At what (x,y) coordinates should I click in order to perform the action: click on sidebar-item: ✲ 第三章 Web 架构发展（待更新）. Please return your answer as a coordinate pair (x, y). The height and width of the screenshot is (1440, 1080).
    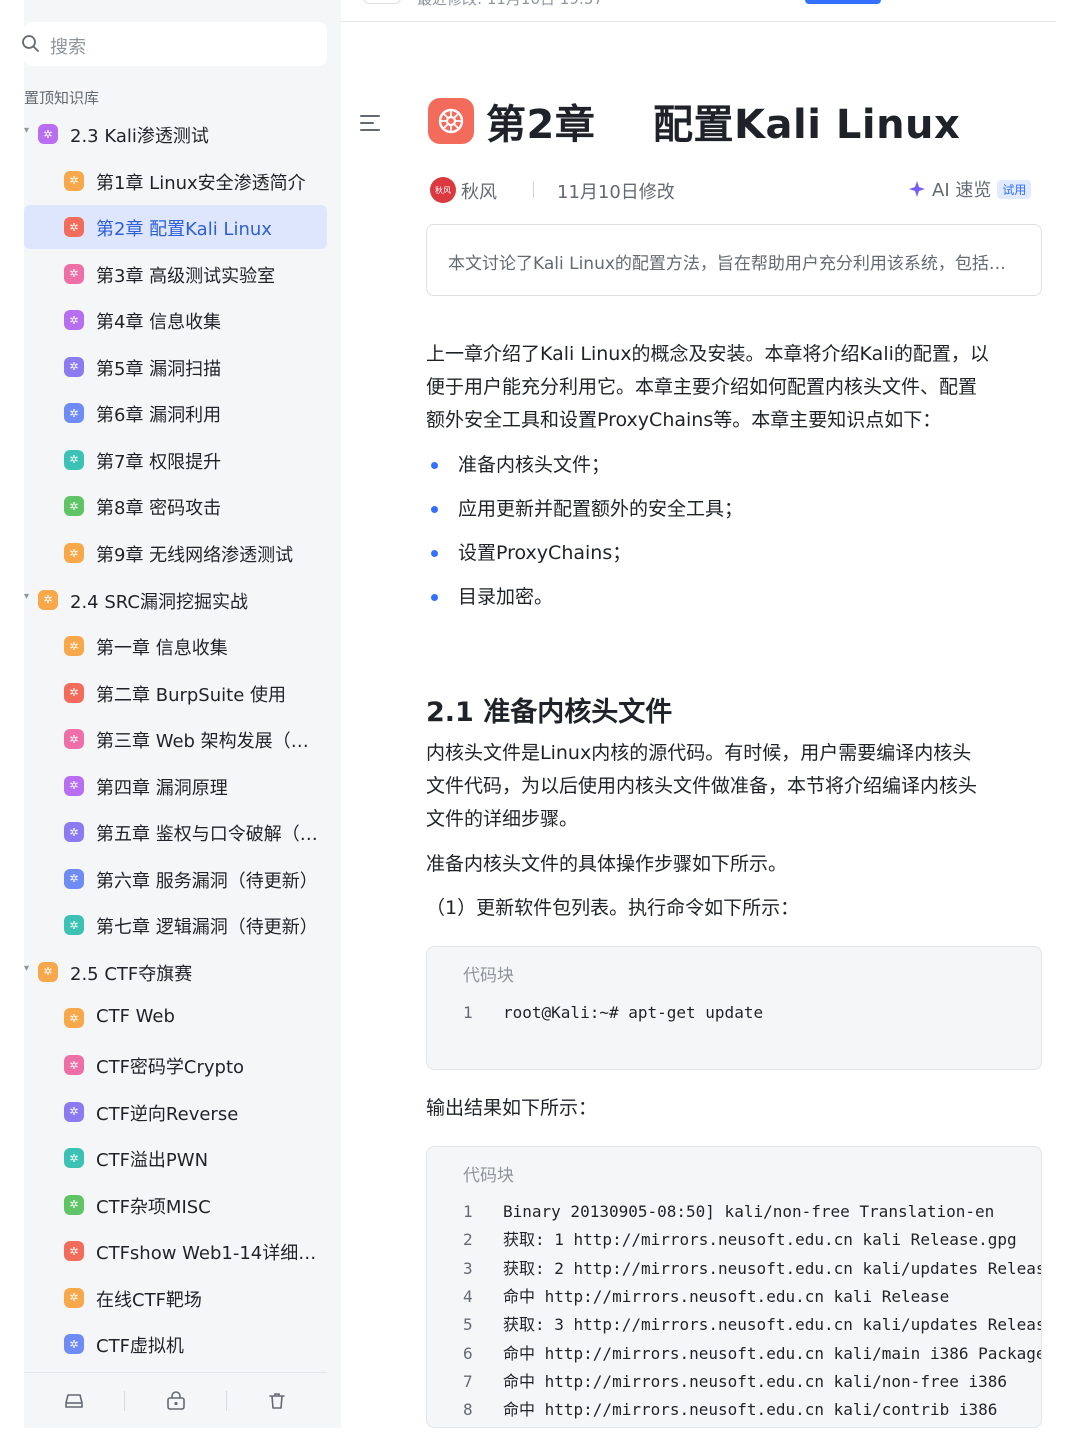
    Looking at the image, I should click on (175, 739).